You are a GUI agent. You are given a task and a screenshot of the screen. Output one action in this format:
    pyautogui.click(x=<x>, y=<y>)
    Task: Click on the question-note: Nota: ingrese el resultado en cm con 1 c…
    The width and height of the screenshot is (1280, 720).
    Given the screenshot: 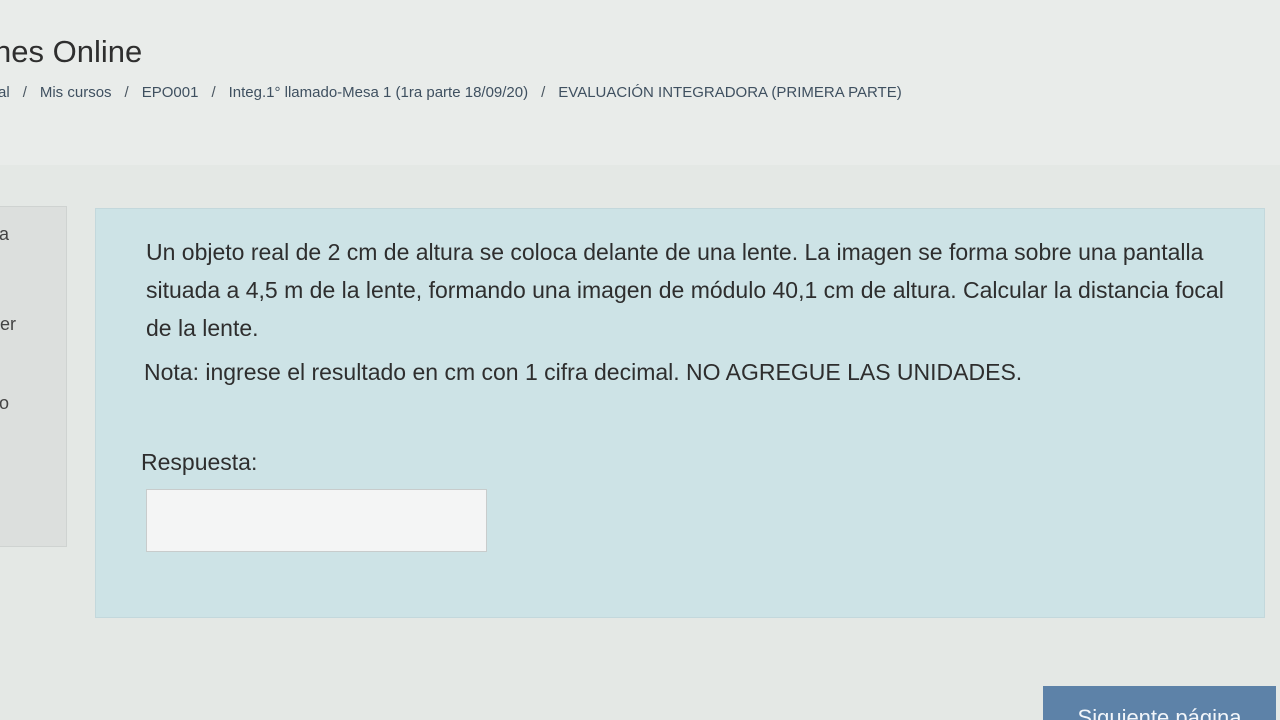 What is the action you would take?
    pyautogui.click(x=583, y=372)
    